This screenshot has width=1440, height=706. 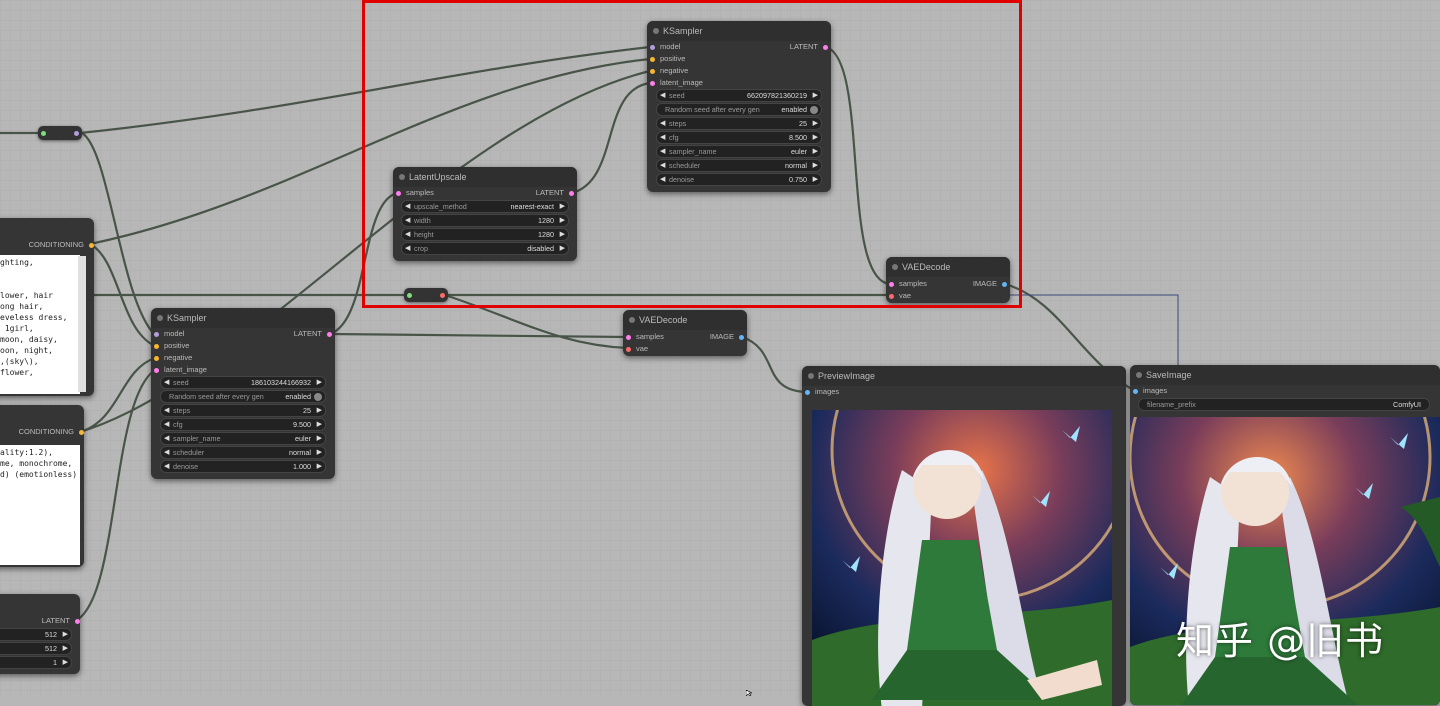 What do you see at coordinates (82, 324) in the screenshot?
I see `textbox-scrollbar` at bounding box center [82, 324].